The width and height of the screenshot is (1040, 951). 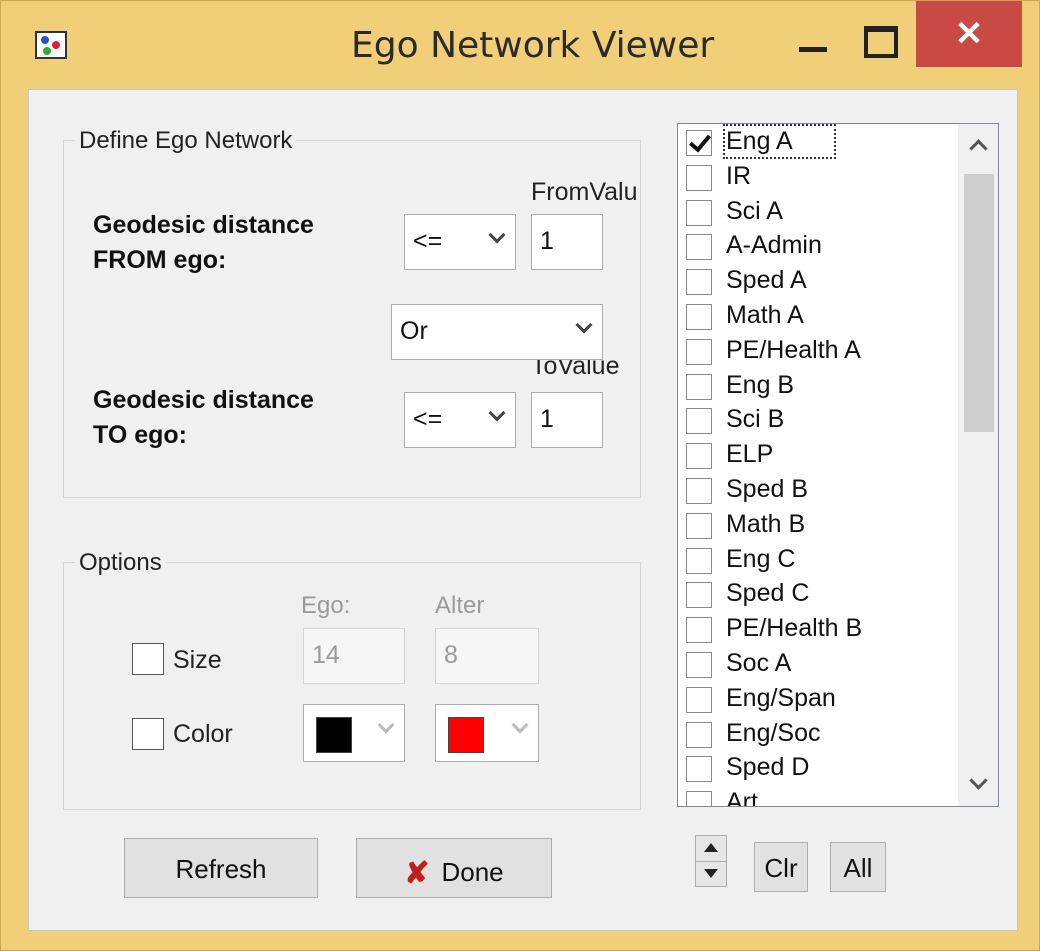 I want to click on ego-color-swatch, so click(x=334, y=735).